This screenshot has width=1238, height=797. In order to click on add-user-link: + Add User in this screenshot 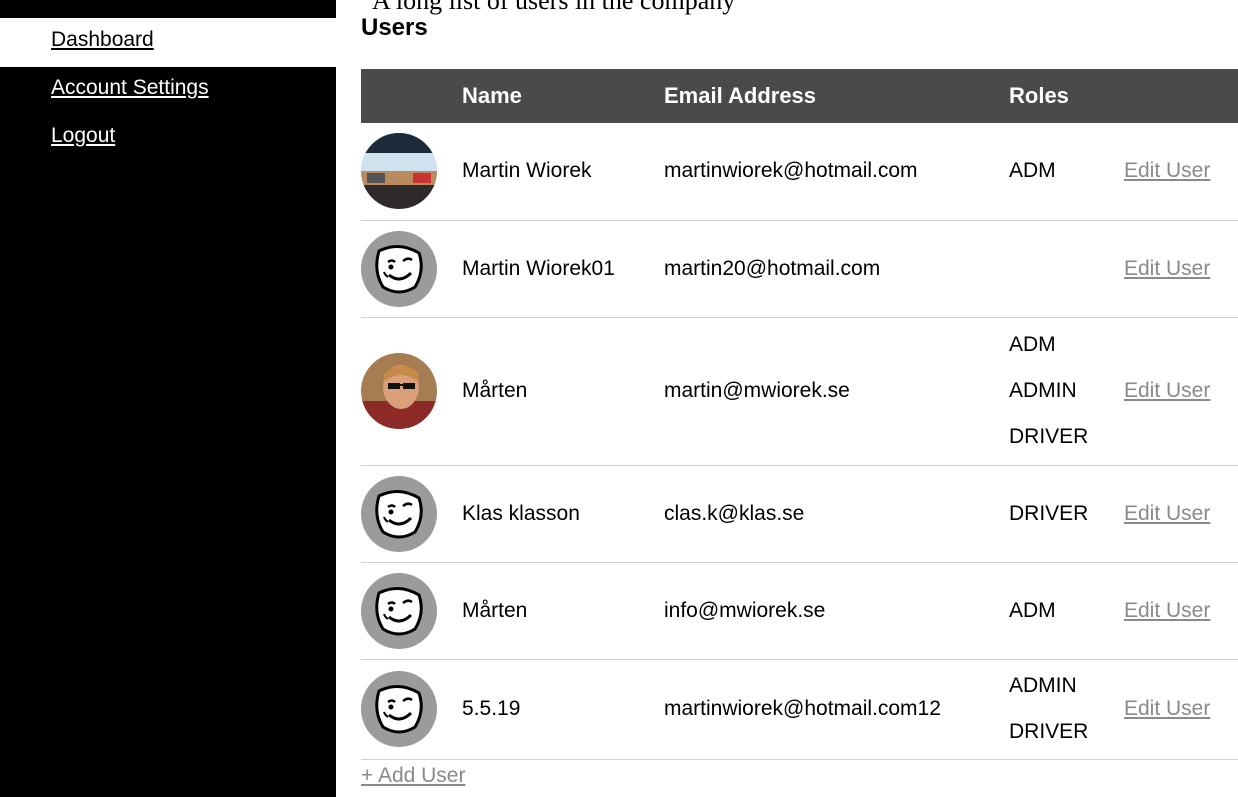, I will do `click(413, 776)`.